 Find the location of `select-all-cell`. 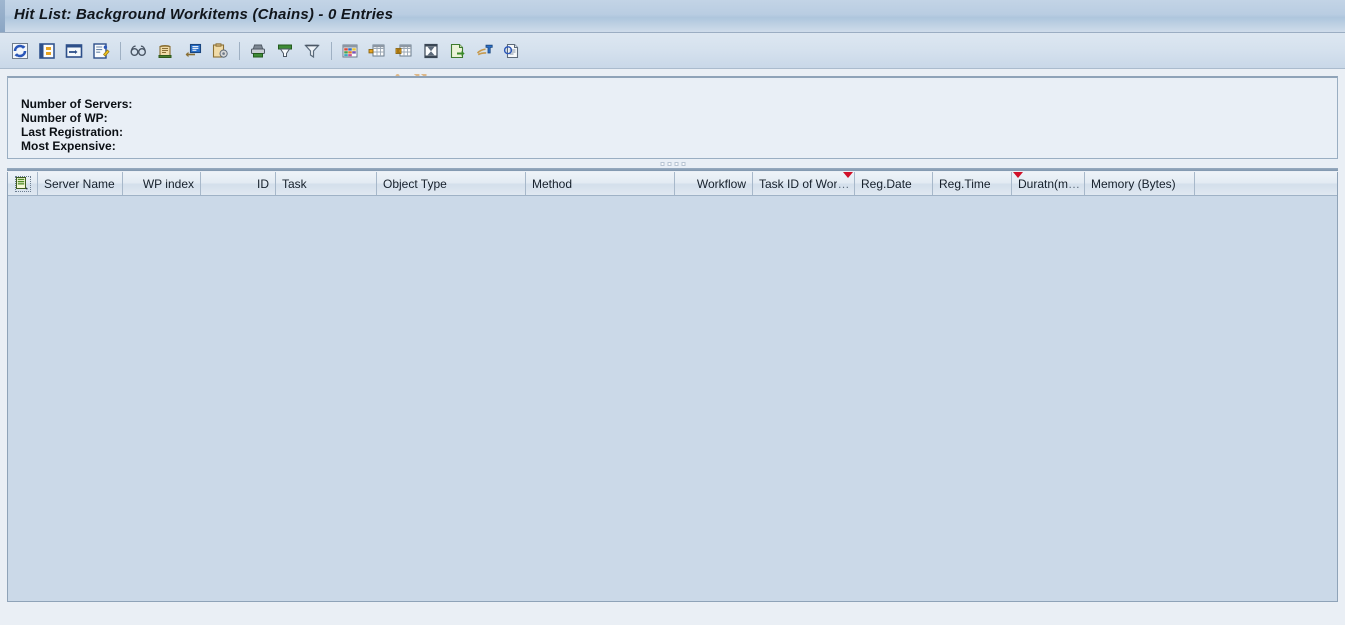

select-all-cell is located at coordinates (23, 183).